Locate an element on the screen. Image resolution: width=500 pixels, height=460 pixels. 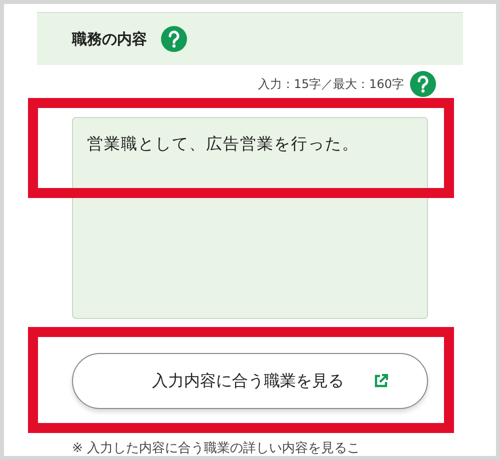
section-title: 職務の内容 is located at coordinates (109, 39).